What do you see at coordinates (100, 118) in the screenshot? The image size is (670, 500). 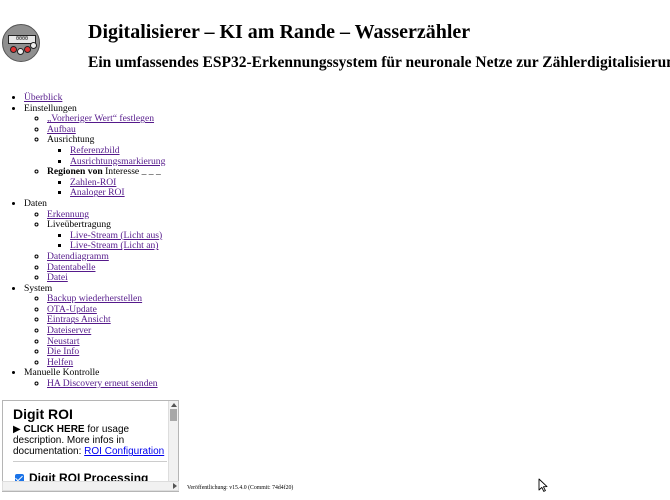 I see `link-prev-value: „Vorheriger Wert“ festlegen` at bounding box center [100, 118].